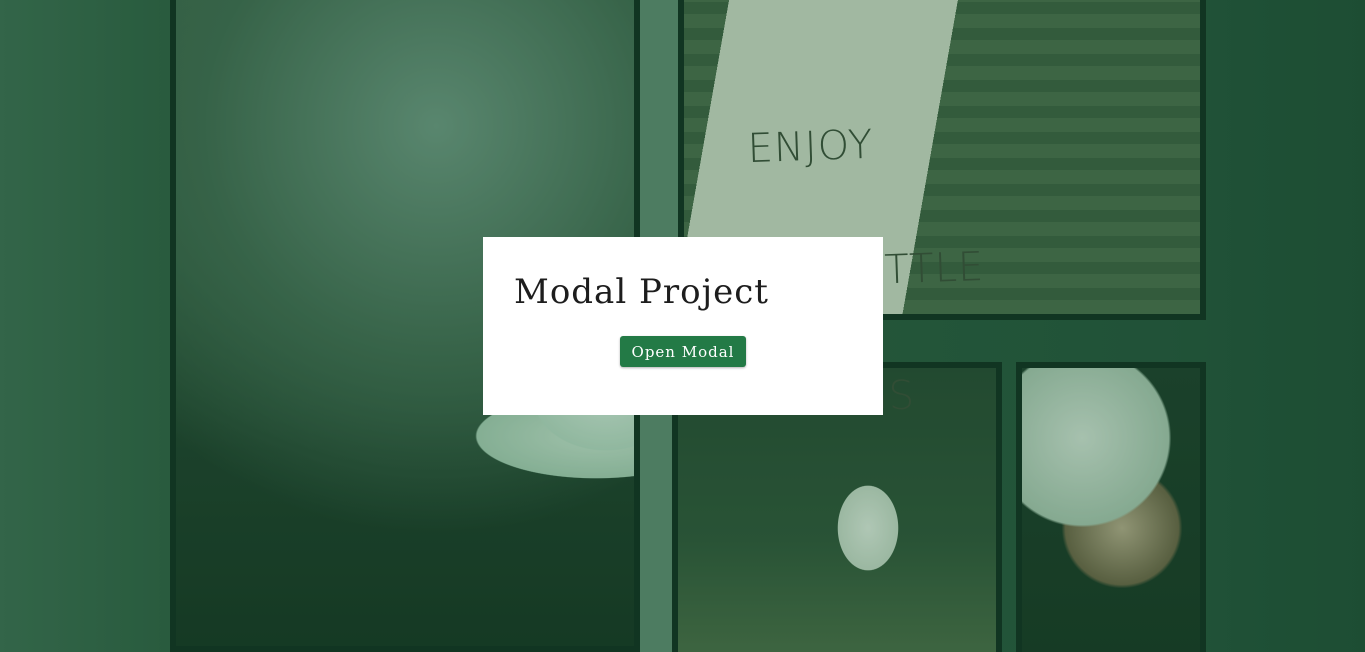  What do you see at coordinates (641, 292) in the screenshot?
I see `page-title: Modal Project` at bounding box center [641, 292].